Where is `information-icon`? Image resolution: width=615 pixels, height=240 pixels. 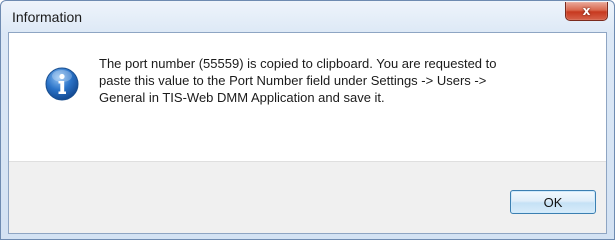
information-icon is located at coordinates (62, 84).